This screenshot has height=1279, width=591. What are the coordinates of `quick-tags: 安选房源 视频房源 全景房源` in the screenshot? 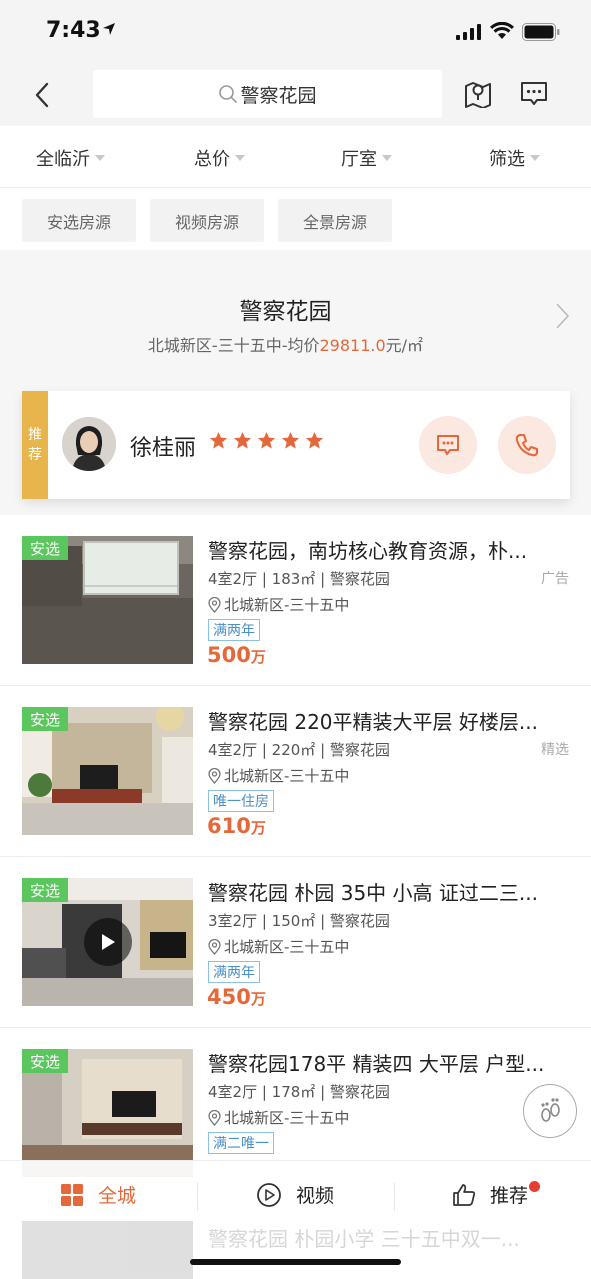 It's located at (295, 219).